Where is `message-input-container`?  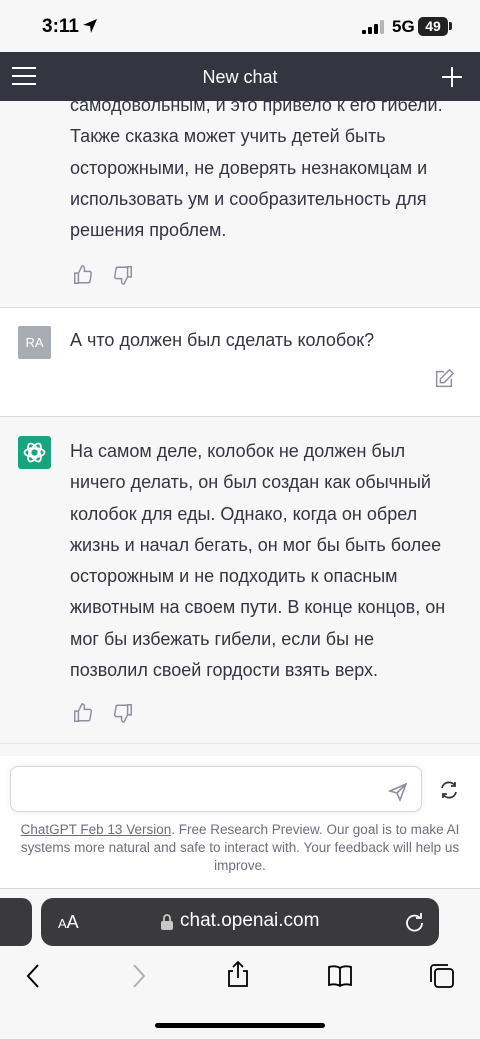 message-input-container is located at coordinates (216, 789).